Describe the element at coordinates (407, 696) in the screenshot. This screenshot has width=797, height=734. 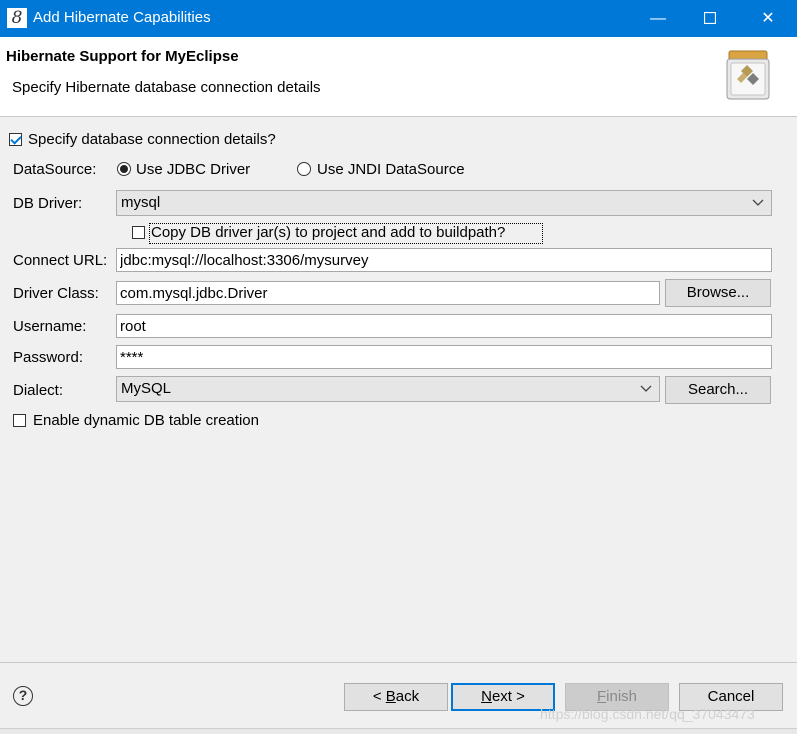
I see `back-rest: ack` at that location.